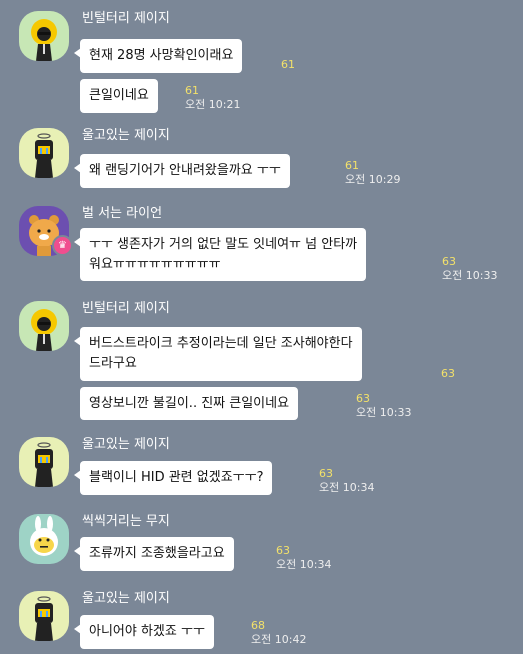 This screenshot has height=654, width=523. I want to click on message-meta: 61, so click(288, 64).